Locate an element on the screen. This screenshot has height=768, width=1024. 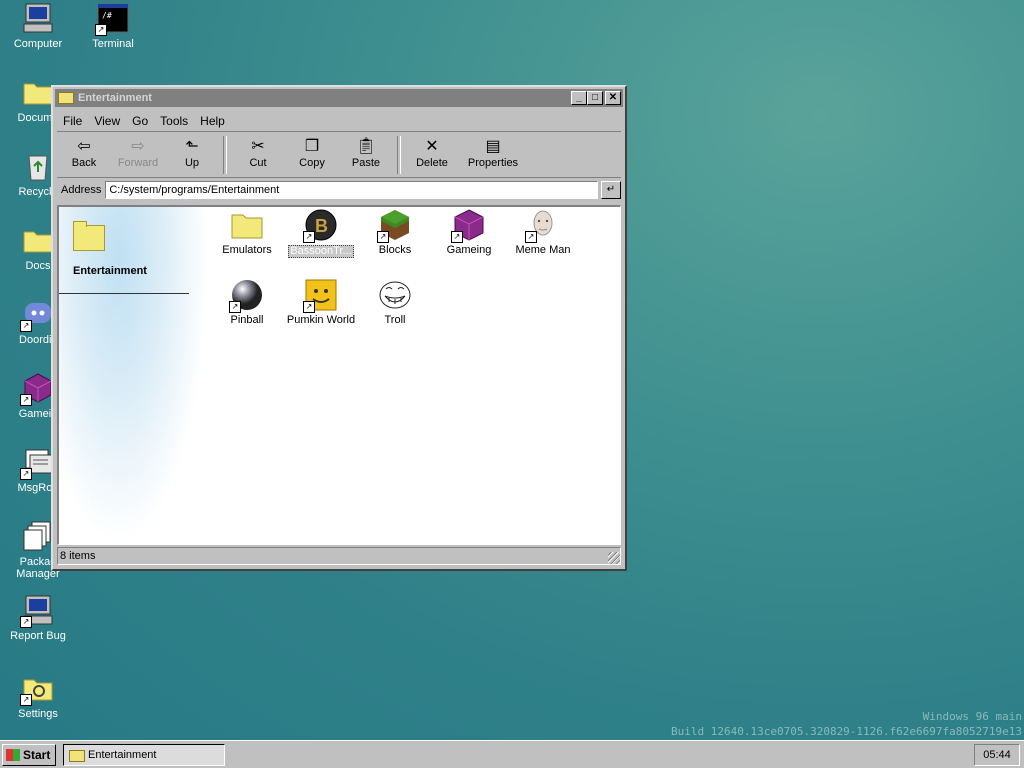
menu-tools: Tools is located at coordinates (174, 121).